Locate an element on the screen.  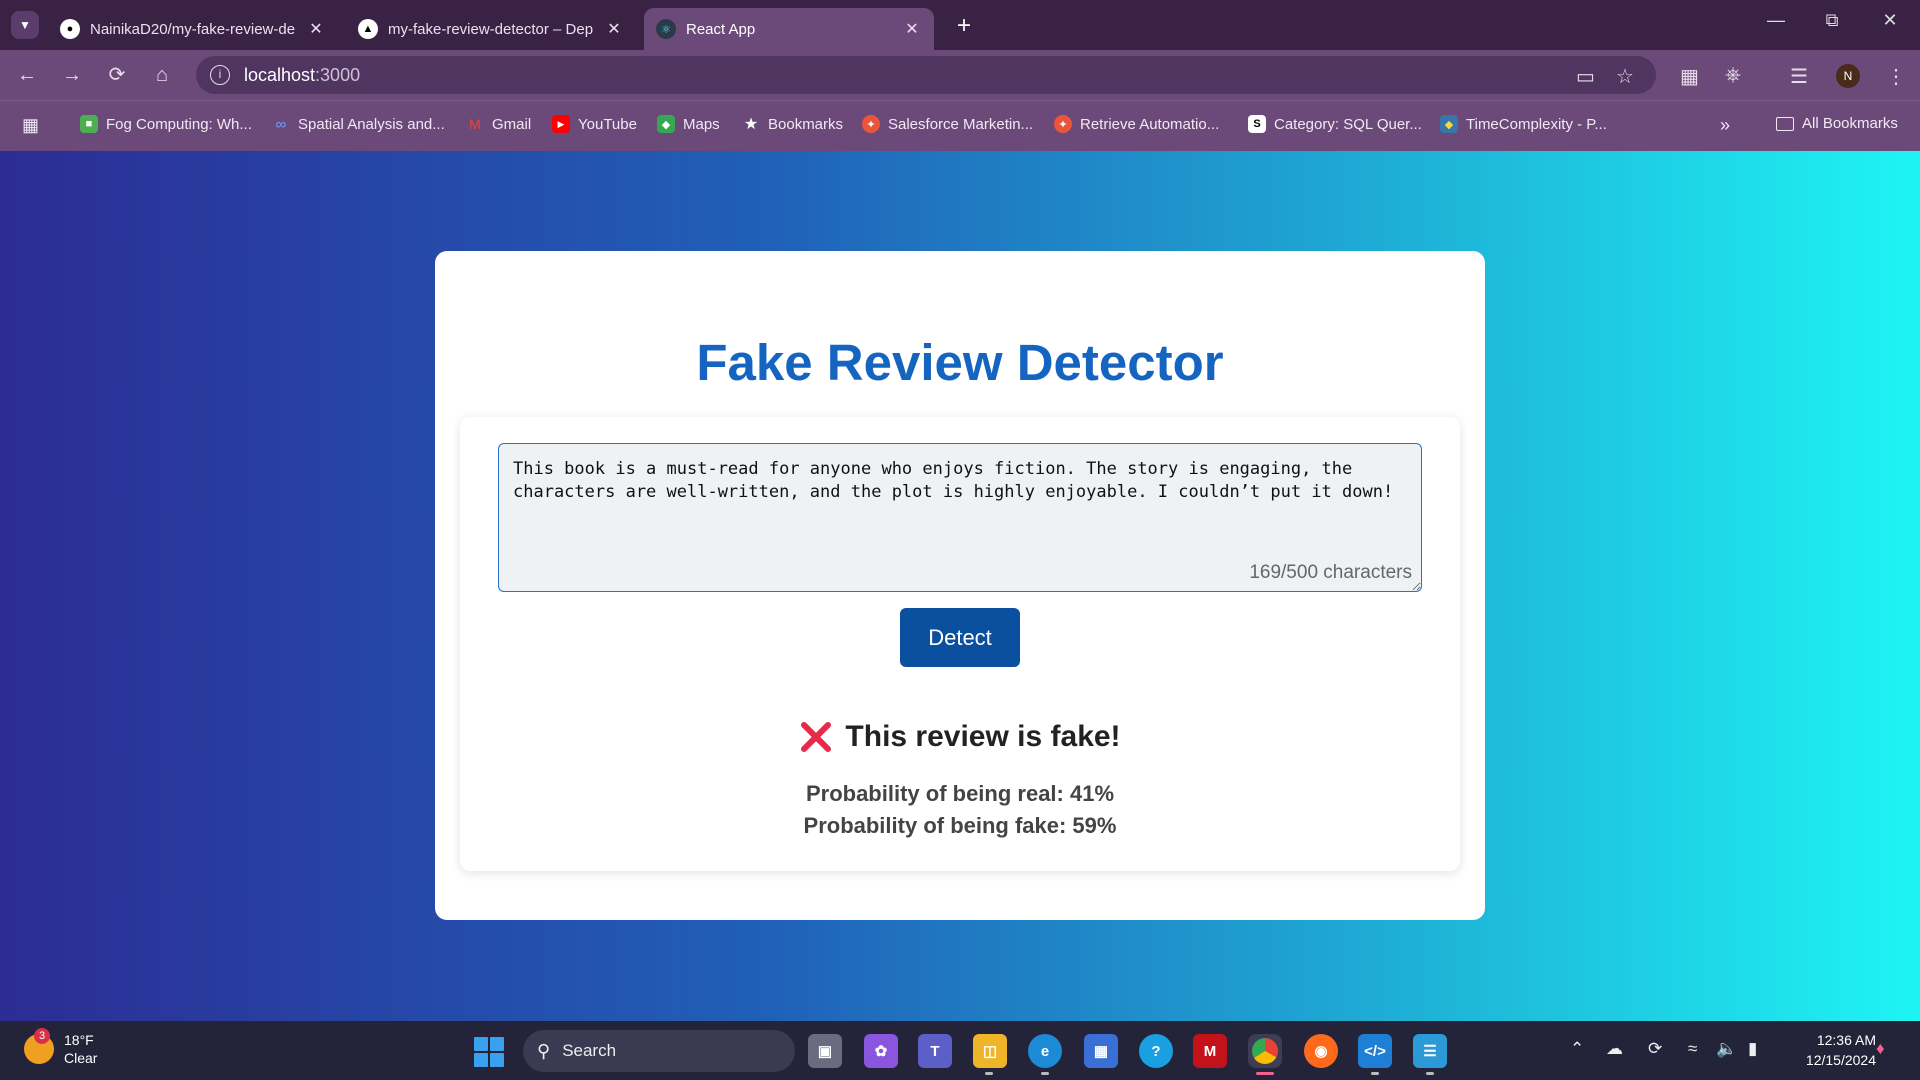
teams-icon: T is located at coordinates (935, 1051).